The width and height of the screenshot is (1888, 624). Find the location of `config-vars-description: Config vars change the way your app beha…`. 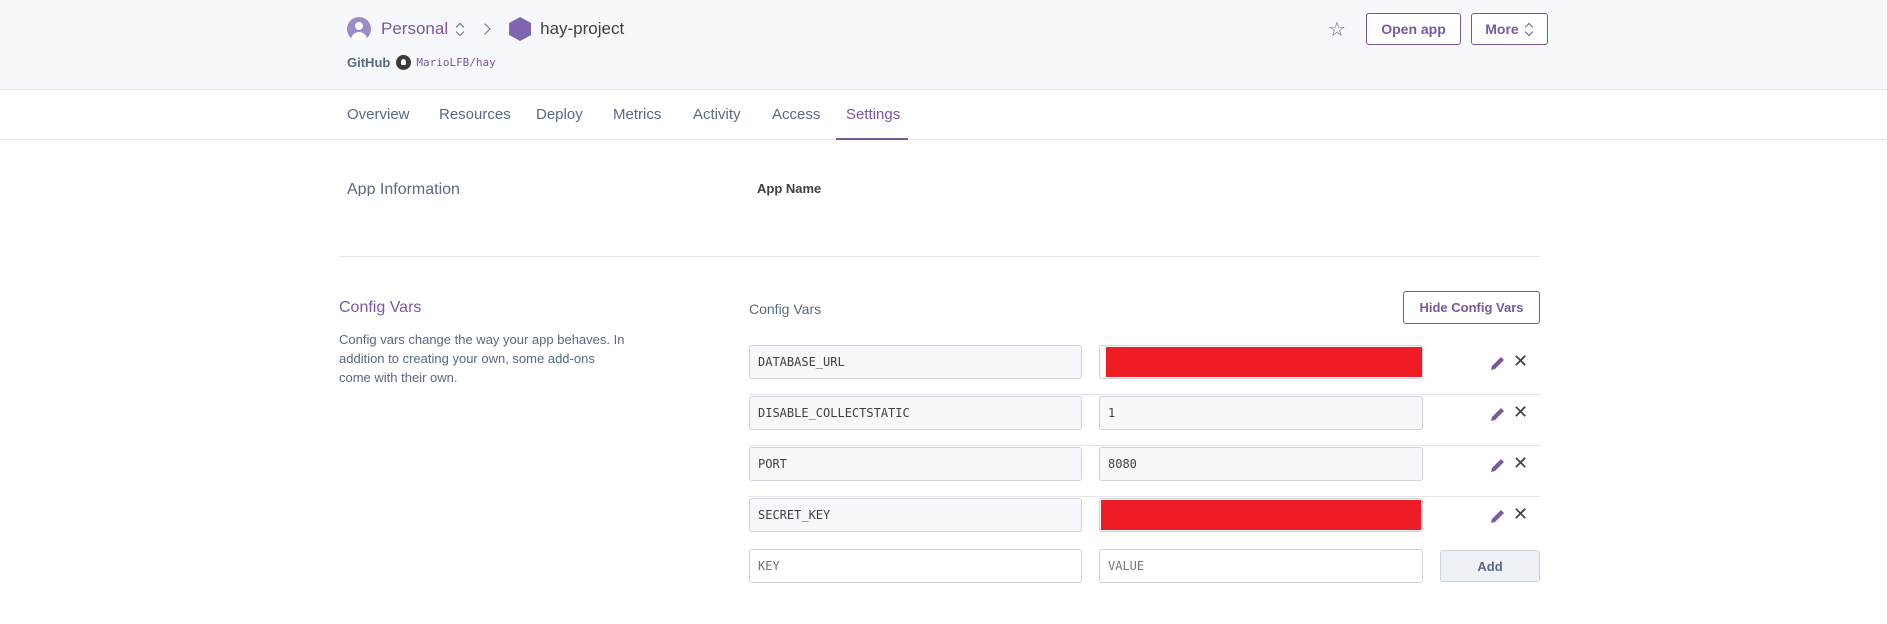

config-vars-description: Config vars change the way your app beha… is located at coordinates (482, 358).